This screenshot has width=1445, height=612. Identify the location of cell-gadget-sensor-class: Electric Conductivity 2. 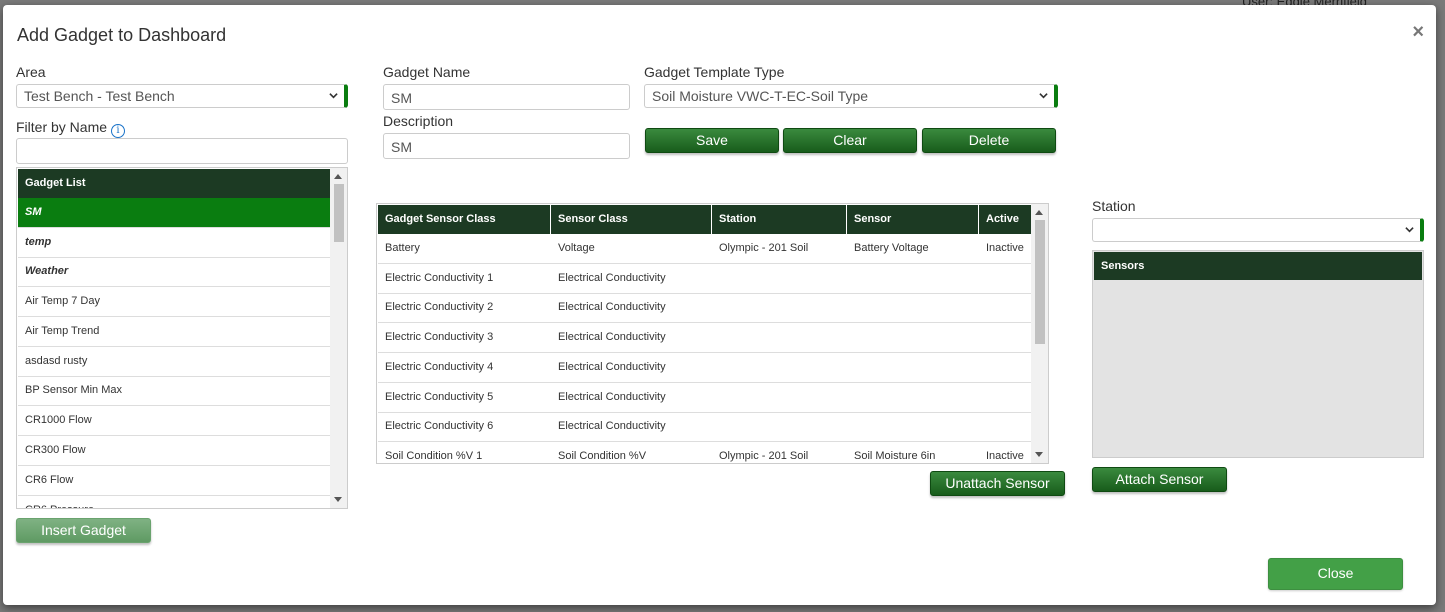
(439, 307).